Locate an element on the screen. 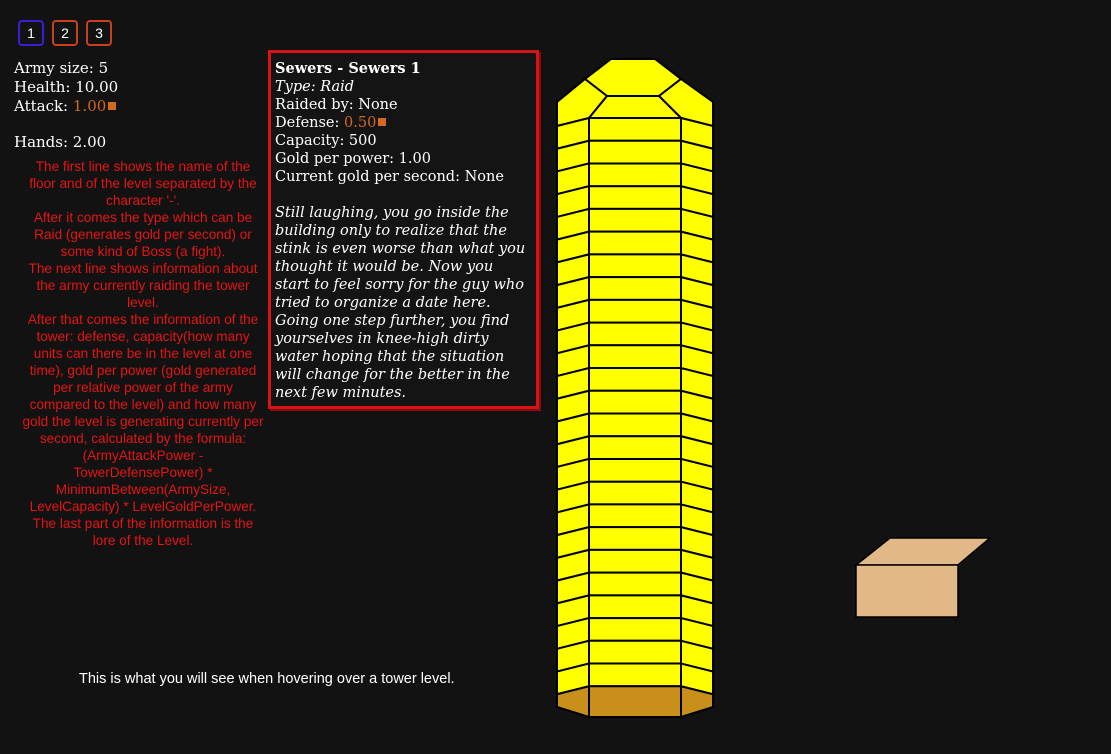 This screenshot has width=1111, height=754. crate-top is located at coordinates (923, 551).